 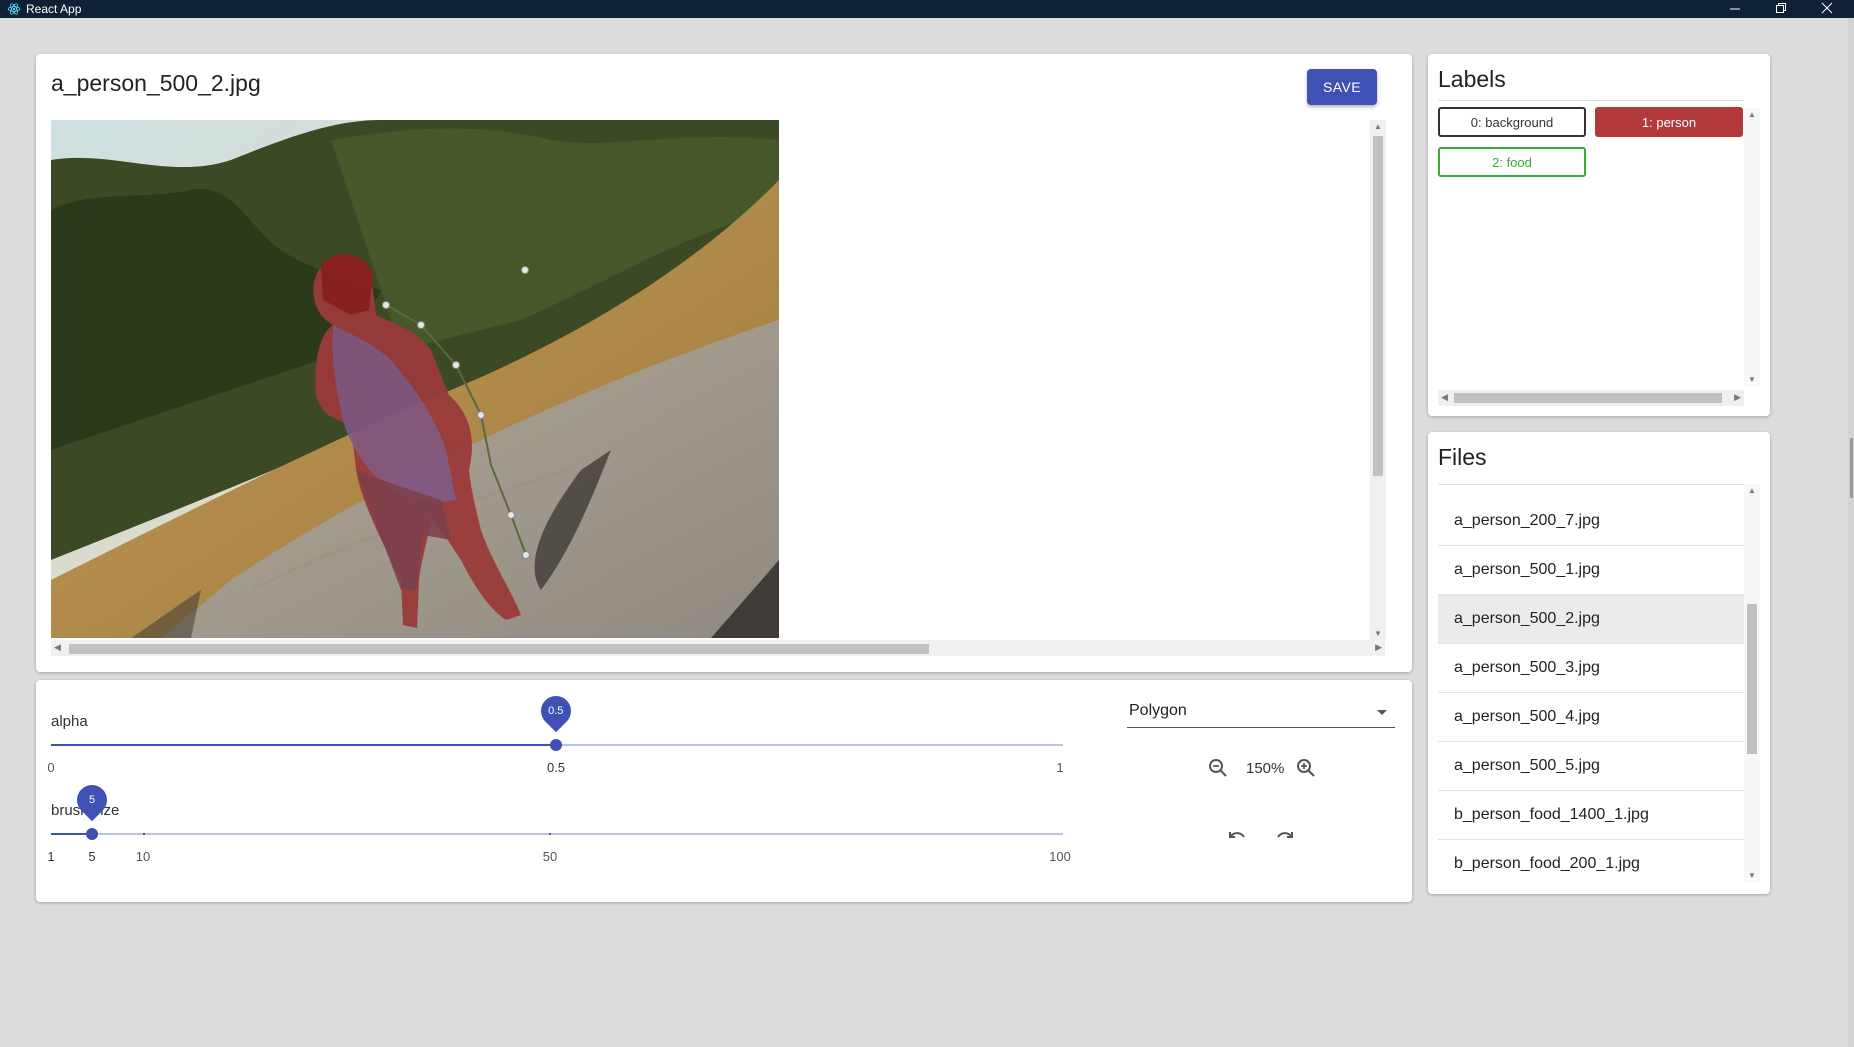 I want to click on alpha-slider-thumb, so click(x=556, y=745).